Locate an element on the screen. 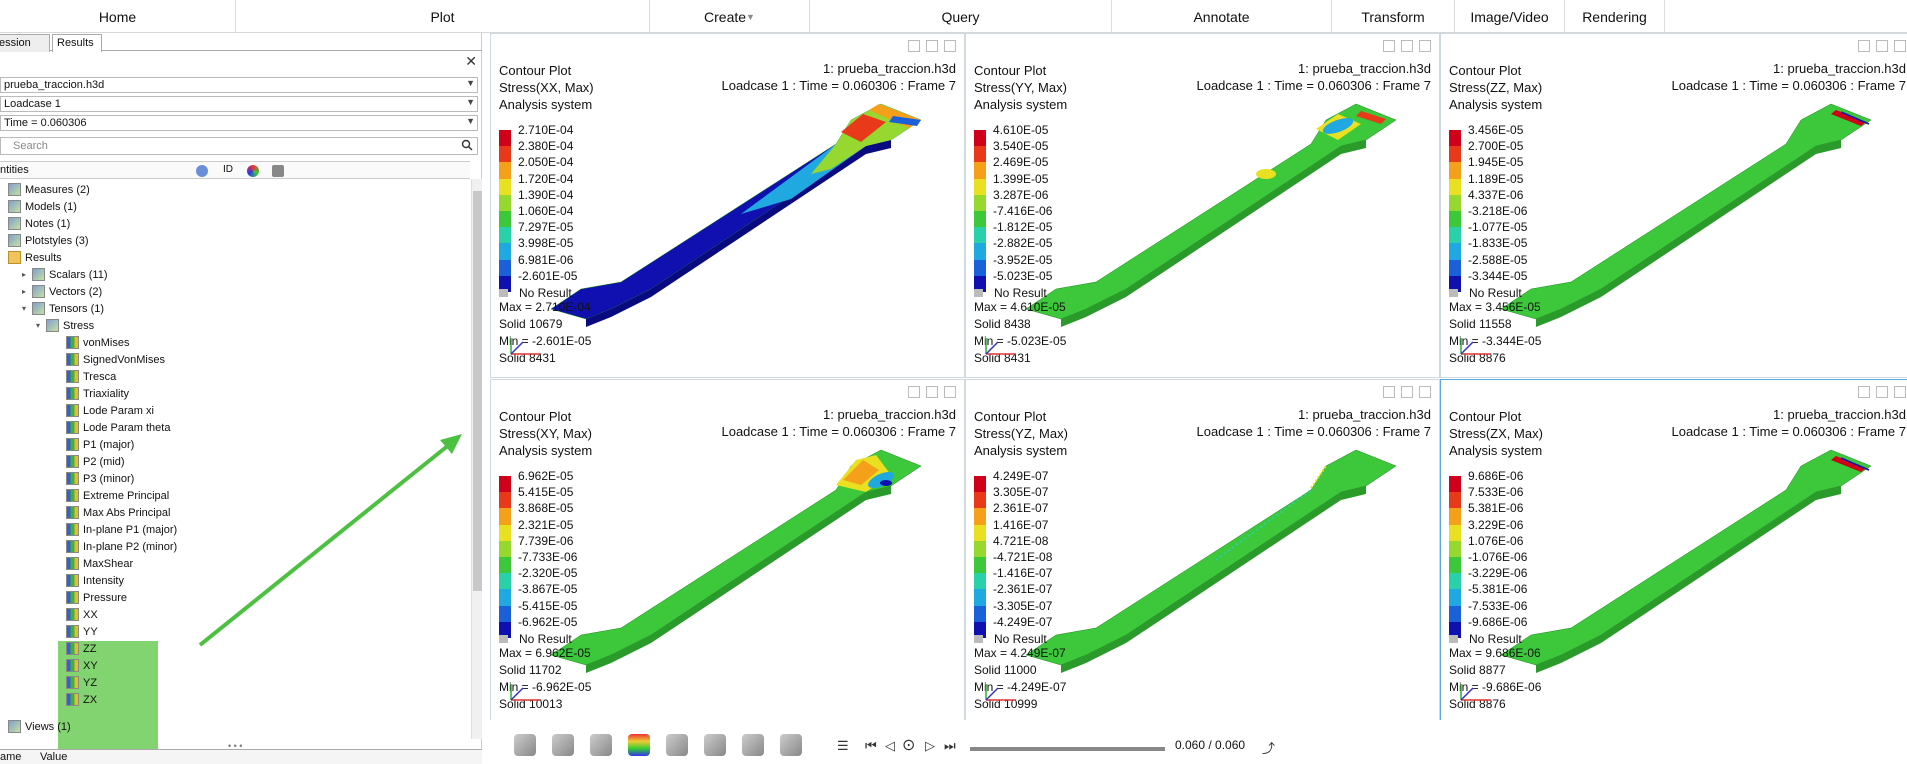 This screenshot has width=1907, height=764. tree-item: In-plane P2 (minor) is located at coordinates (121, 546).